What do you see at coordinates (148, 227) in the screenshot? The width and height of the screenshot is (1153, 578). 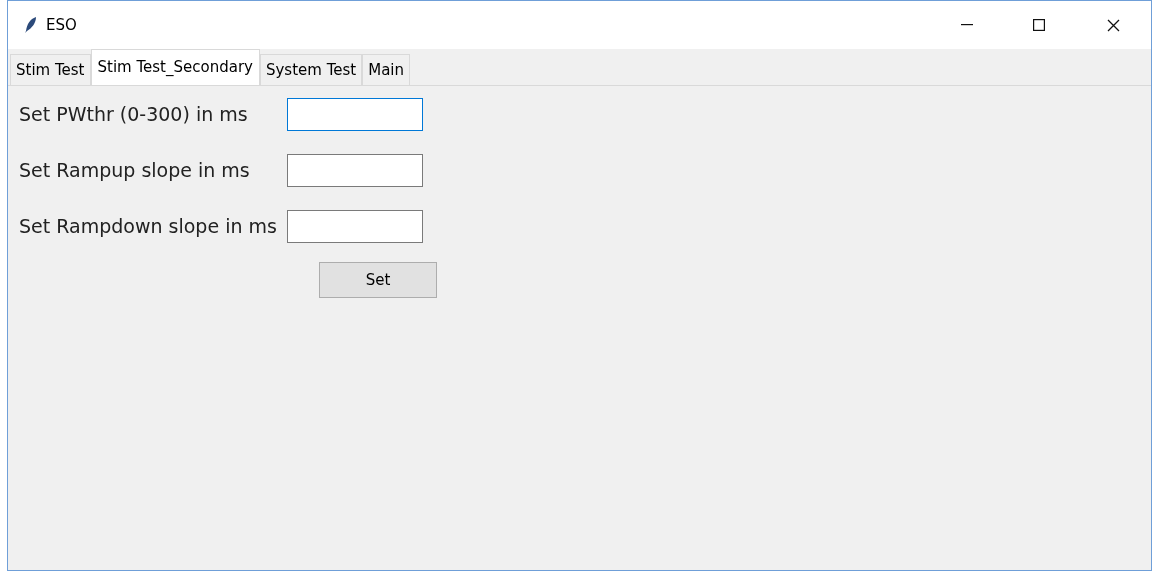 I see `field-label: Set Rampdown slope in ms` at bounding box center [148, 227].